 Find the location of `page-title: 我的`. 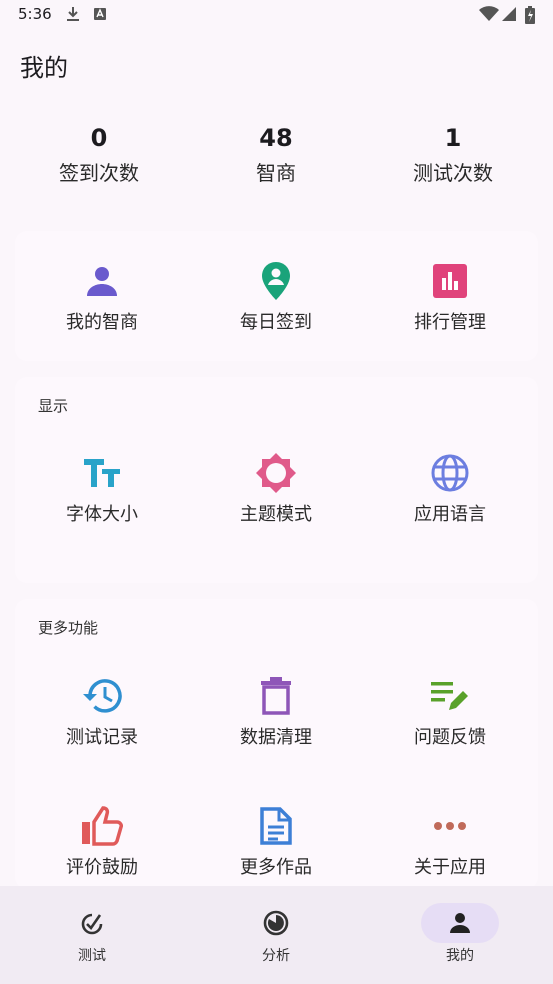

page-title: 我的 is located at coordinates (44, 68).